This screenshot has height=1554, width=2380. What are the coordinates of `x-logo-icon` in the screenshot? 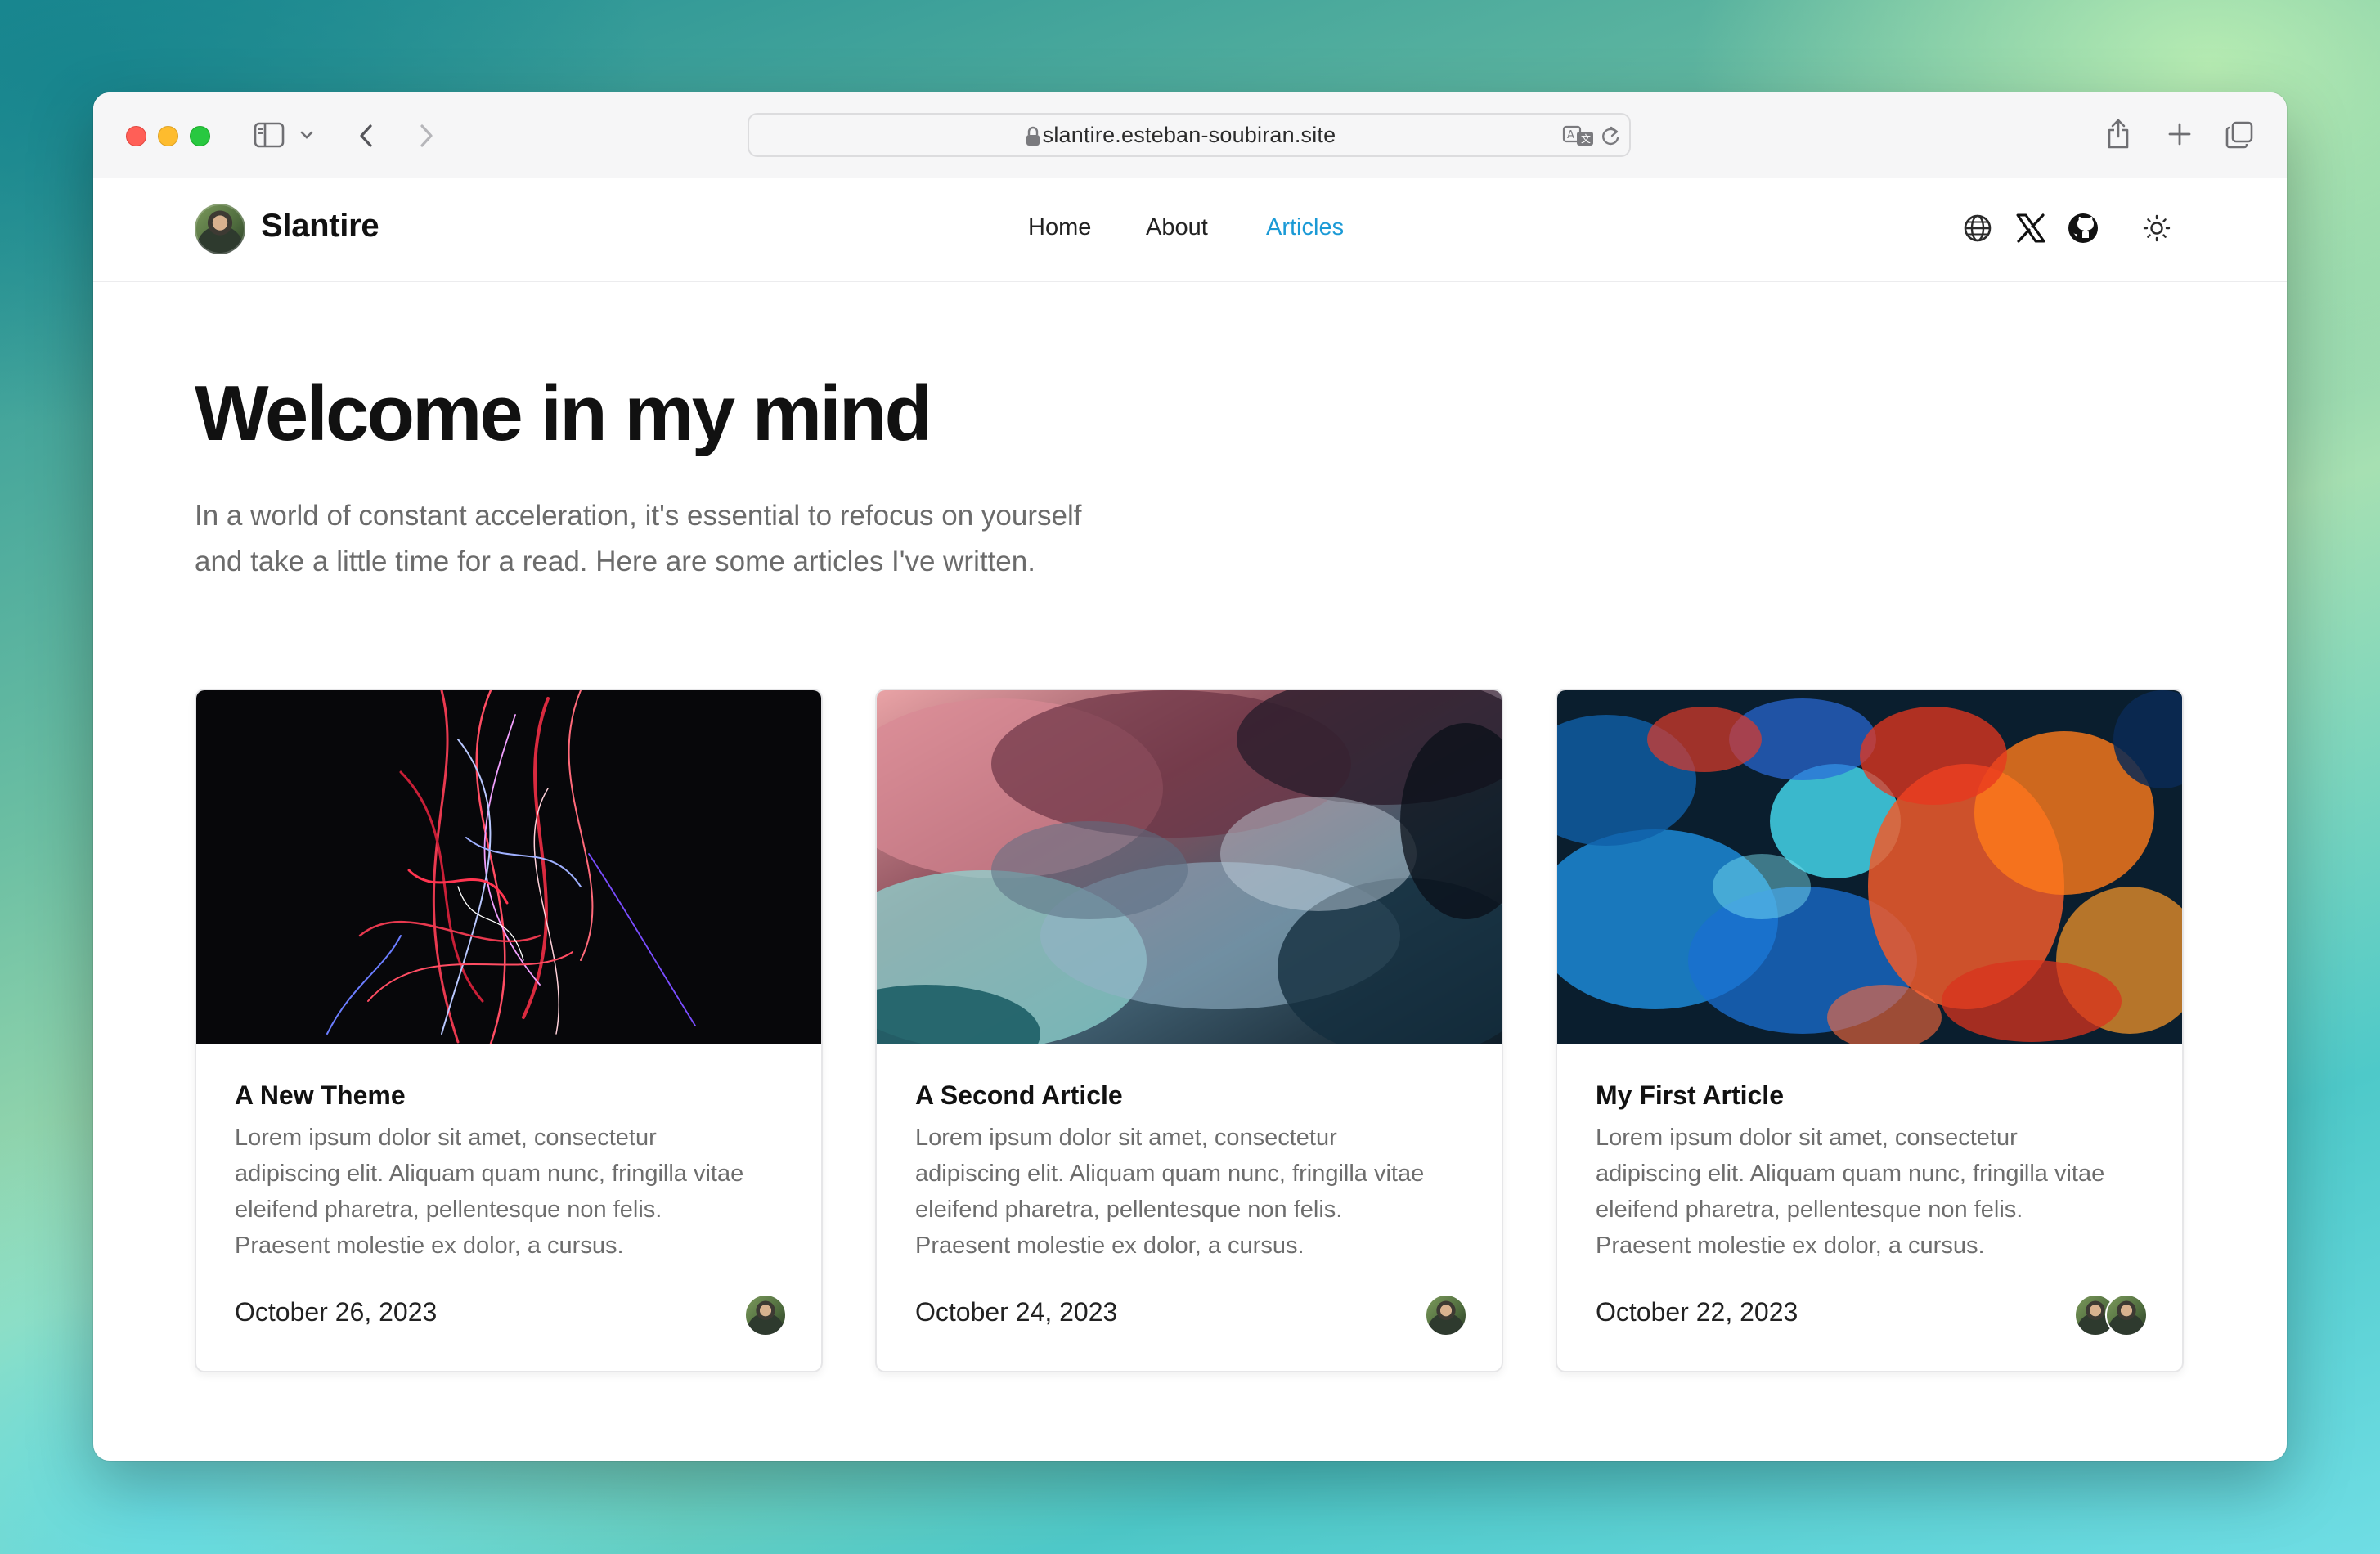 It's located at (2031, 230).